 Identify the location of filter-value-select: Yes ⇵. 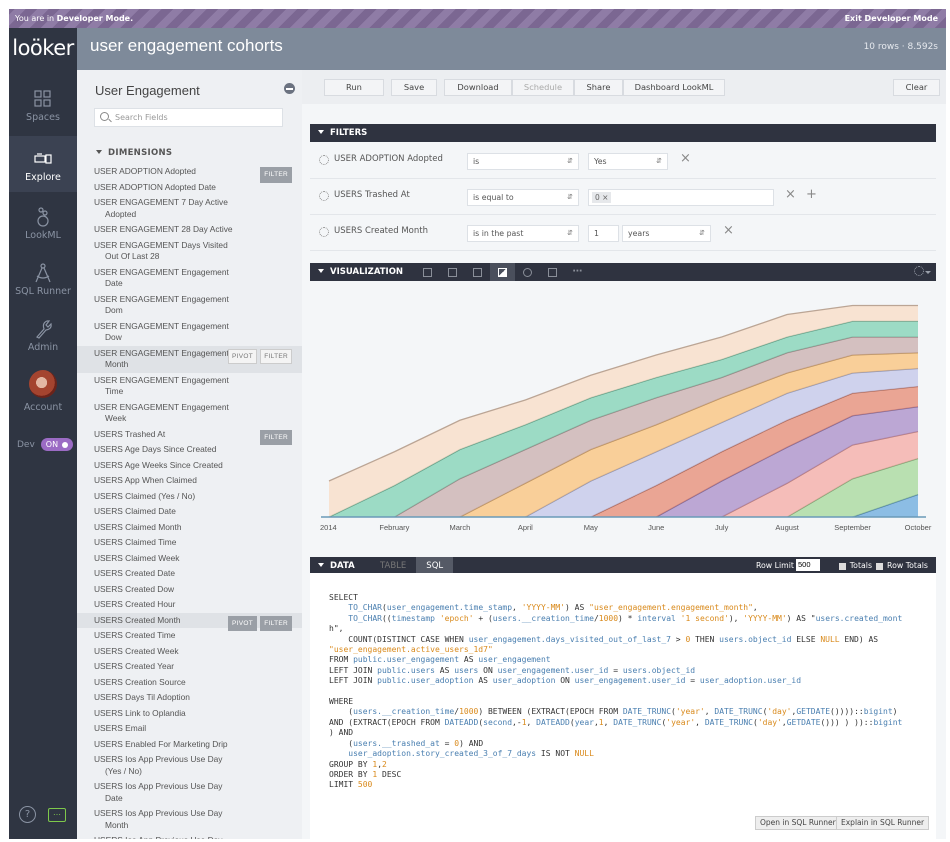
(628, 161).